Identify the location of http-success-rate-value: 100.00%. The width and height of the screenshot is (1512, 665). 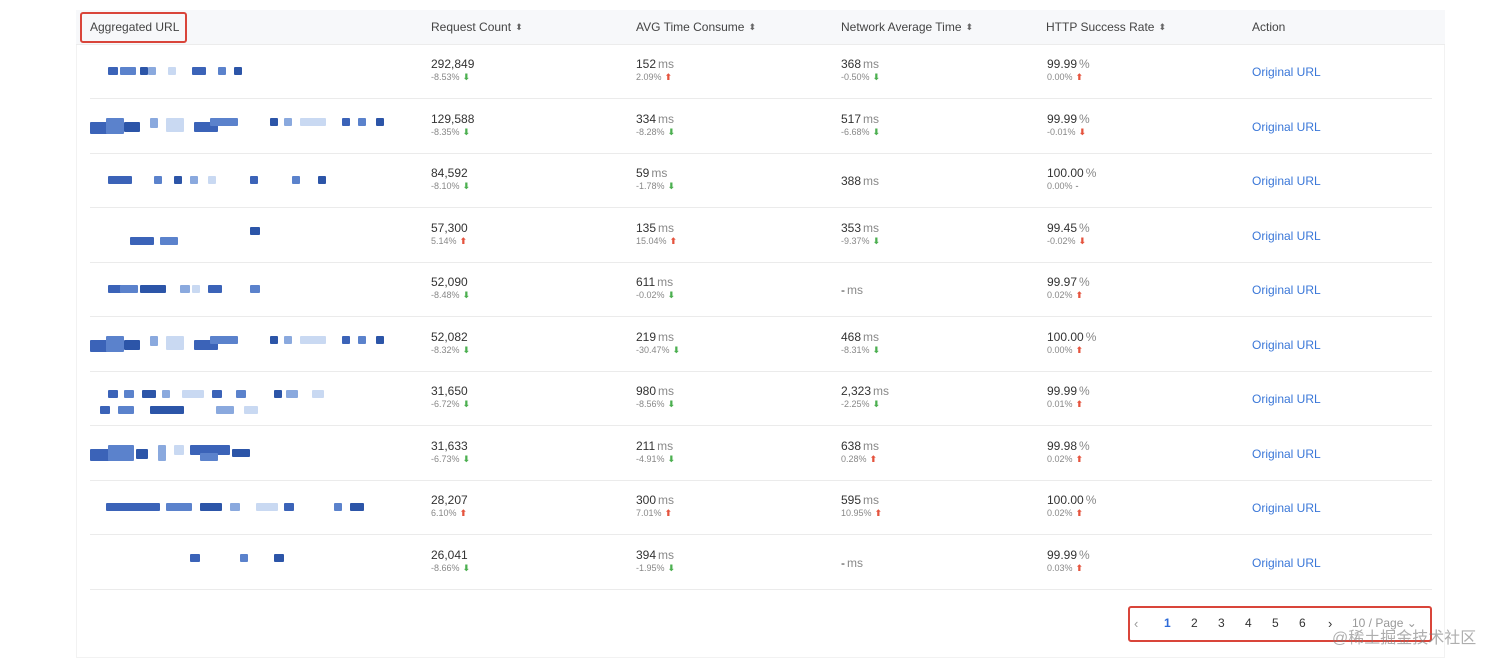
(1071, 500).